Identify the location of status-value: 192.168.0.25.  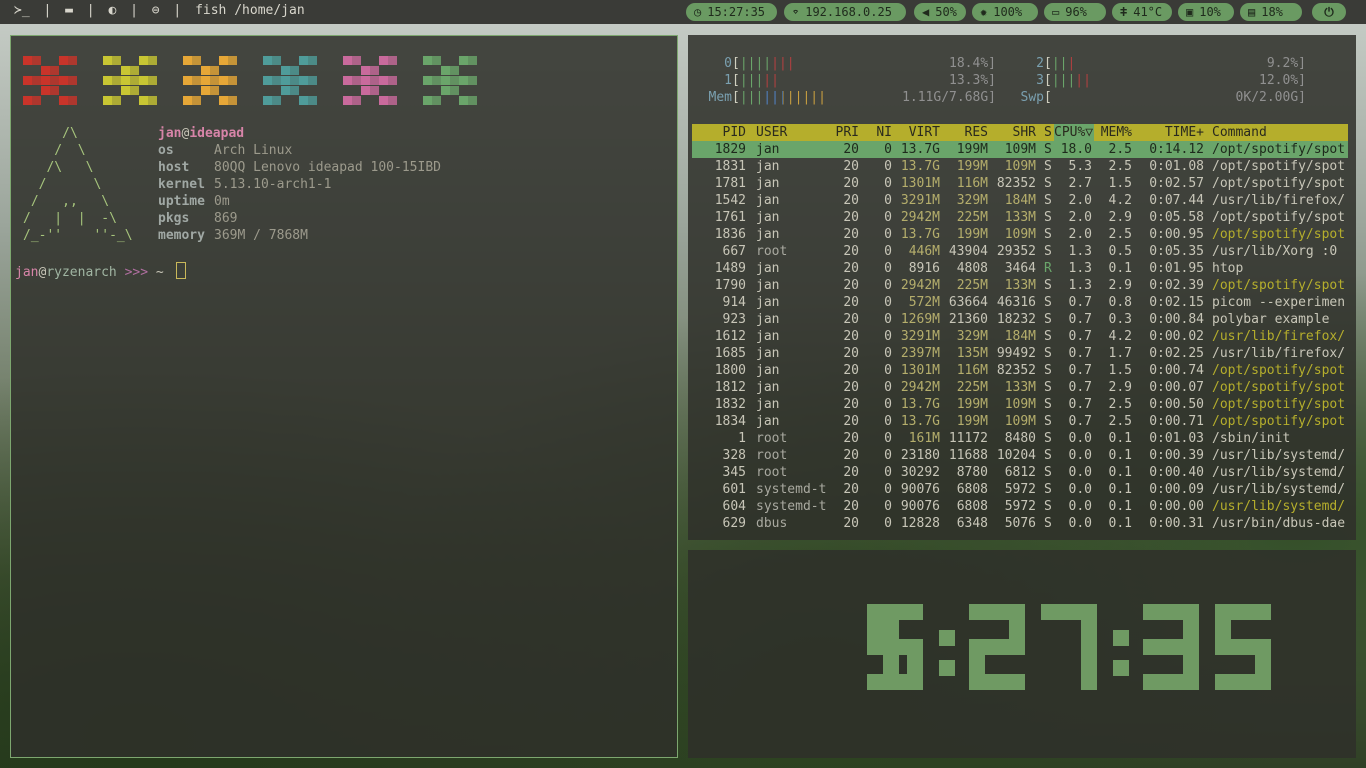
(848, 12).